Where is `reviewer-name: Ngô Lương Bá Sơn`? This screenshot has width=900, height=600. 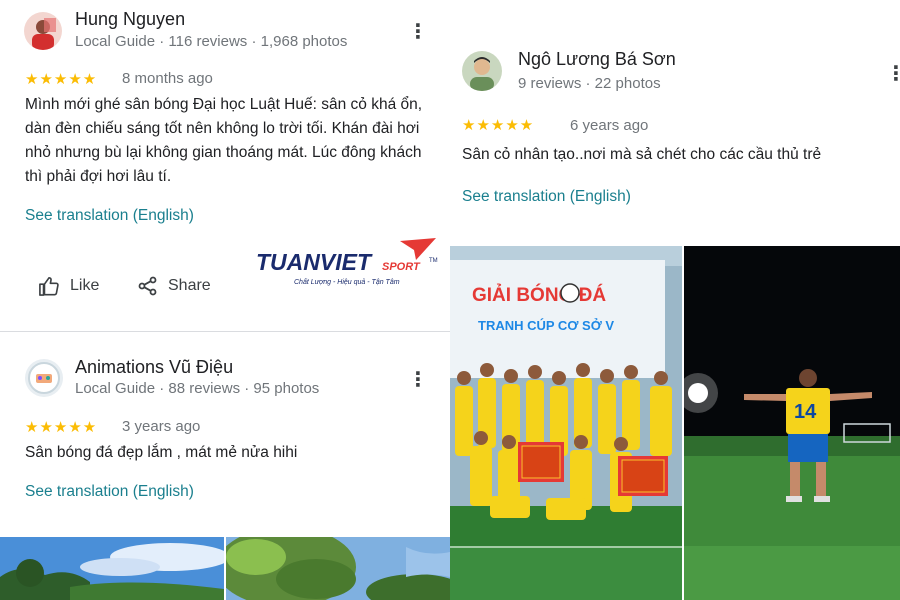 reviewer-name: Ngô Lương Bá Sơn is located at coordinates (597, 59).